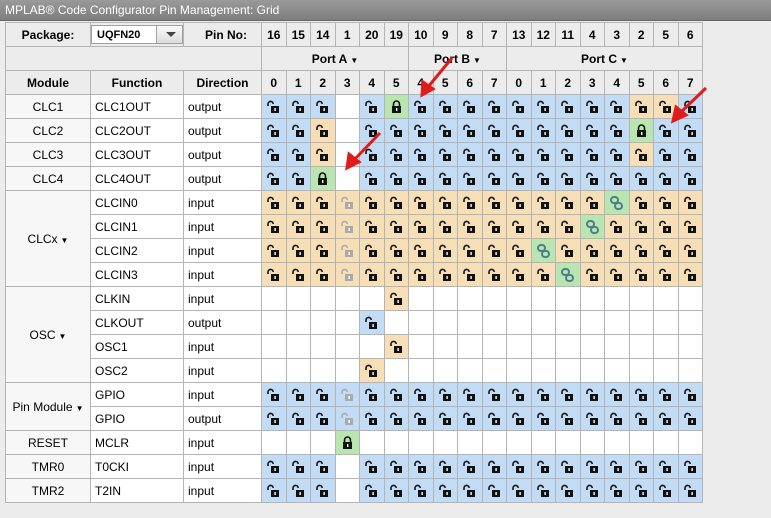 Image resolution: width=771 pixels, height=518 pixels. What do you see at coordinates (137, 34) in the screenshot?
I see `package-select: UQFN20` at bounding box center [137, 34].